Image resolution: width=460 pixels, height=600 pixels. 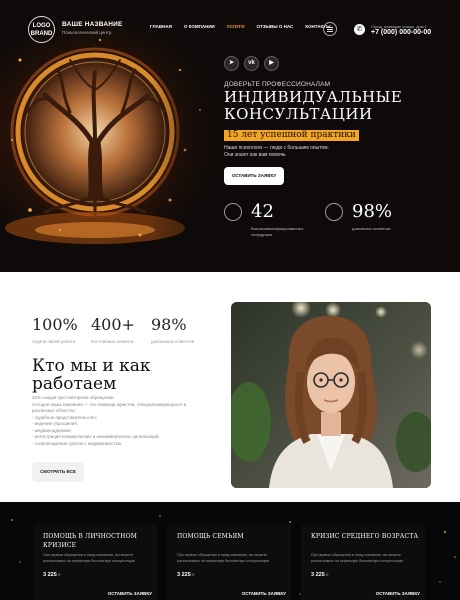 I want to click on hero-stat-caption-line2: сотрудника, so click(x=261, y=234).